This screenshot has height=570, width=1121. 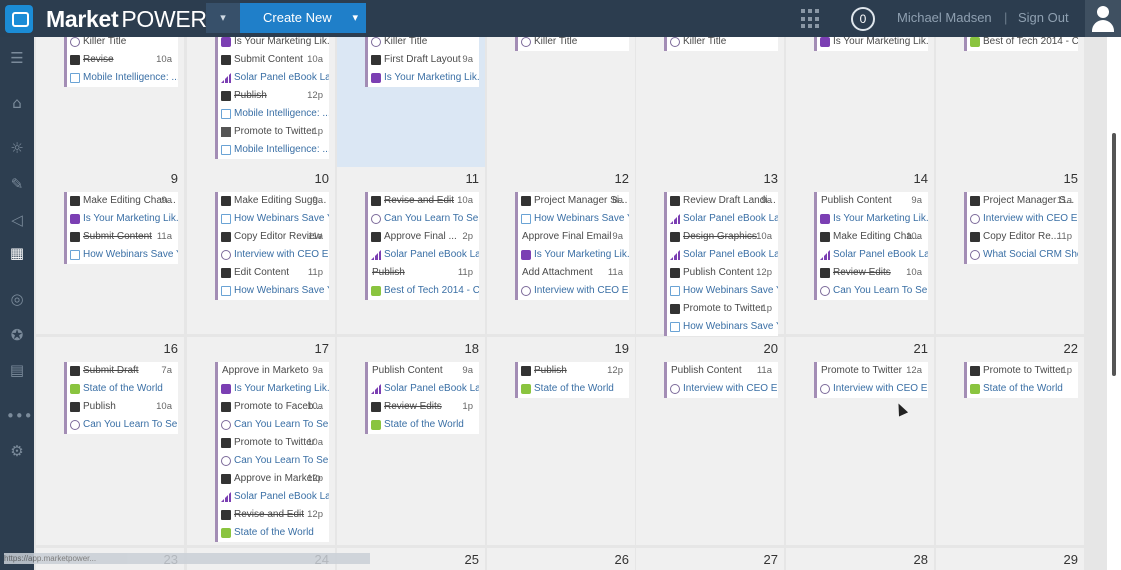 What do you see at coordinates (17, 253) in the screenshot?
I see `calendar-icon: ▦` at bounding box center [17, 253].